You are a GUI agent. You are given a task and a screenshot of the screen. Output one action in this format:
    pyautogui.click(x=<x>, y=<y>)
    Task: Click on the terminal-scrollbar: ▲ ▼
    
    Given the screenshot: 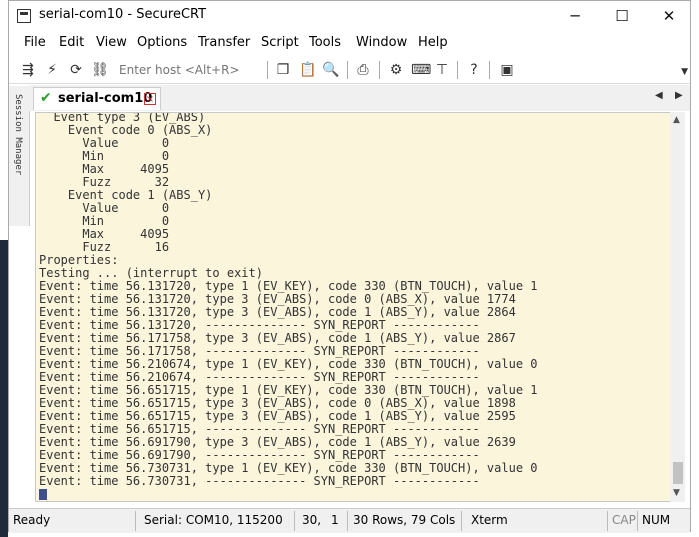 What is the action you would take?
    pyautogui.click(x=677, y=307)
    